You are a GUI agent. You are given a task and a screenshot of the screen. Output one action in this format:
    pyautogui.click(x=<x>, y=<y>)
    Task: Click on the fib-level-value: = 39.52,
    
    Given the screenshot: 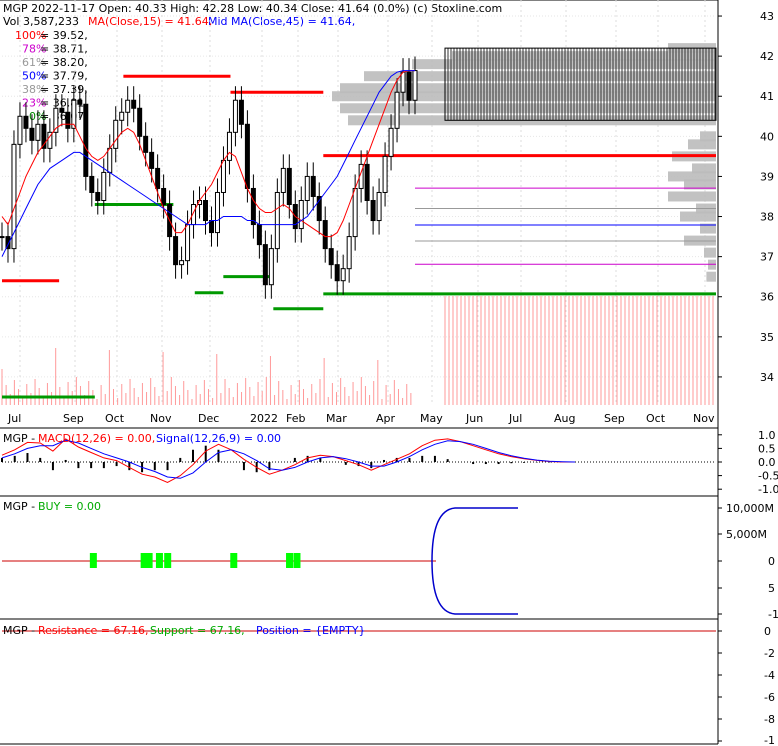 What is the action you would take?
    pyautogui.click(x=64, y=35)
    